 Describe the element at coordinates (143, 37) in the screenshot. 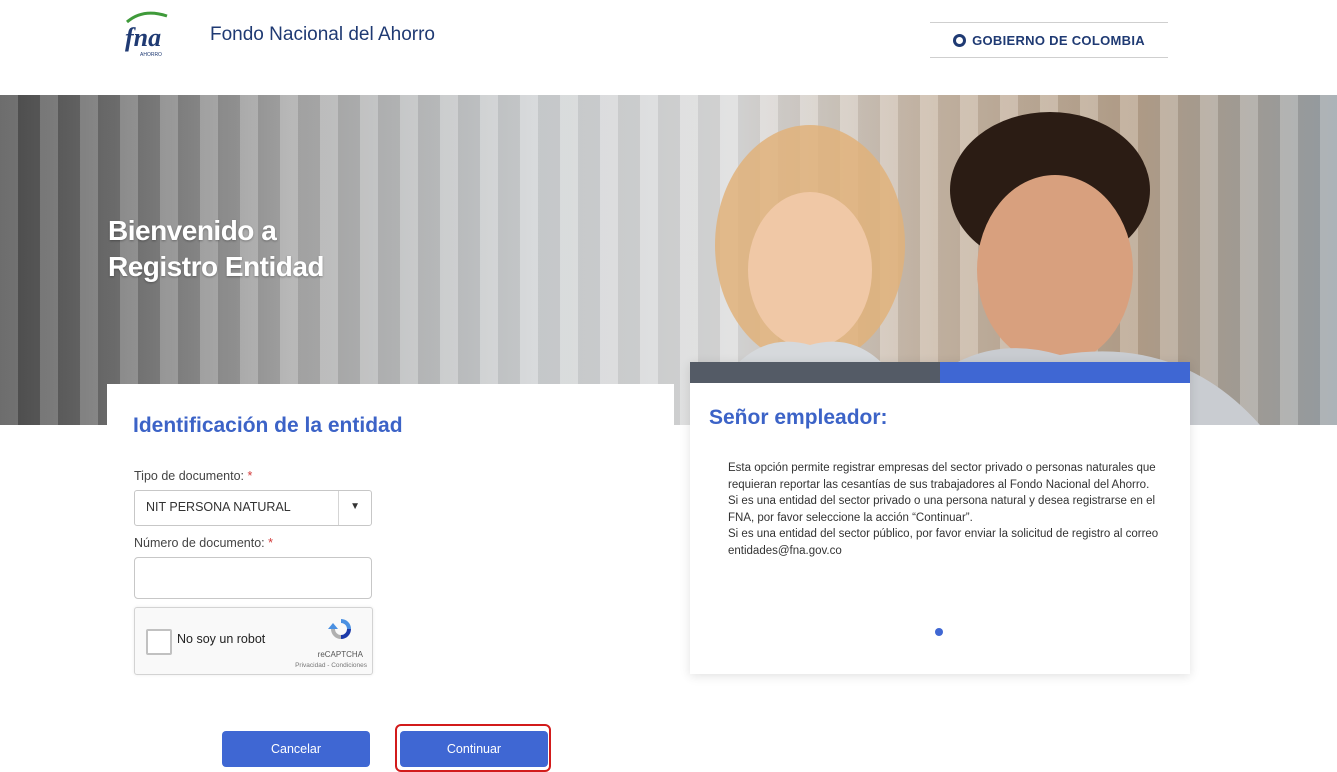

I see `logo-text: fna` at that location.